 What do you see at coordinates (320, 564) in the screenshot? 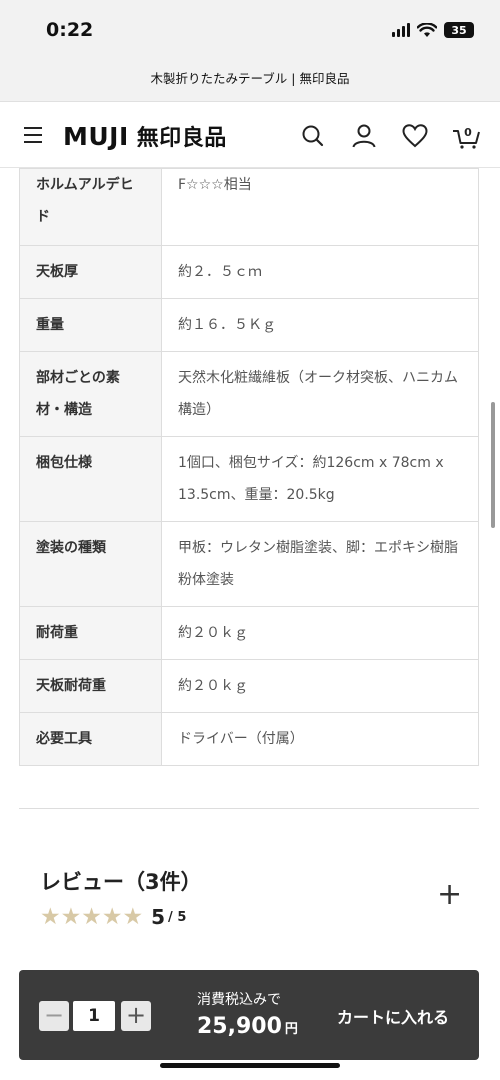
I see `spec-value: 甲板：ウレタン樹脂塗装、脚：エポキシ樹脂粉体塗装` at bounding box center [320, 564].